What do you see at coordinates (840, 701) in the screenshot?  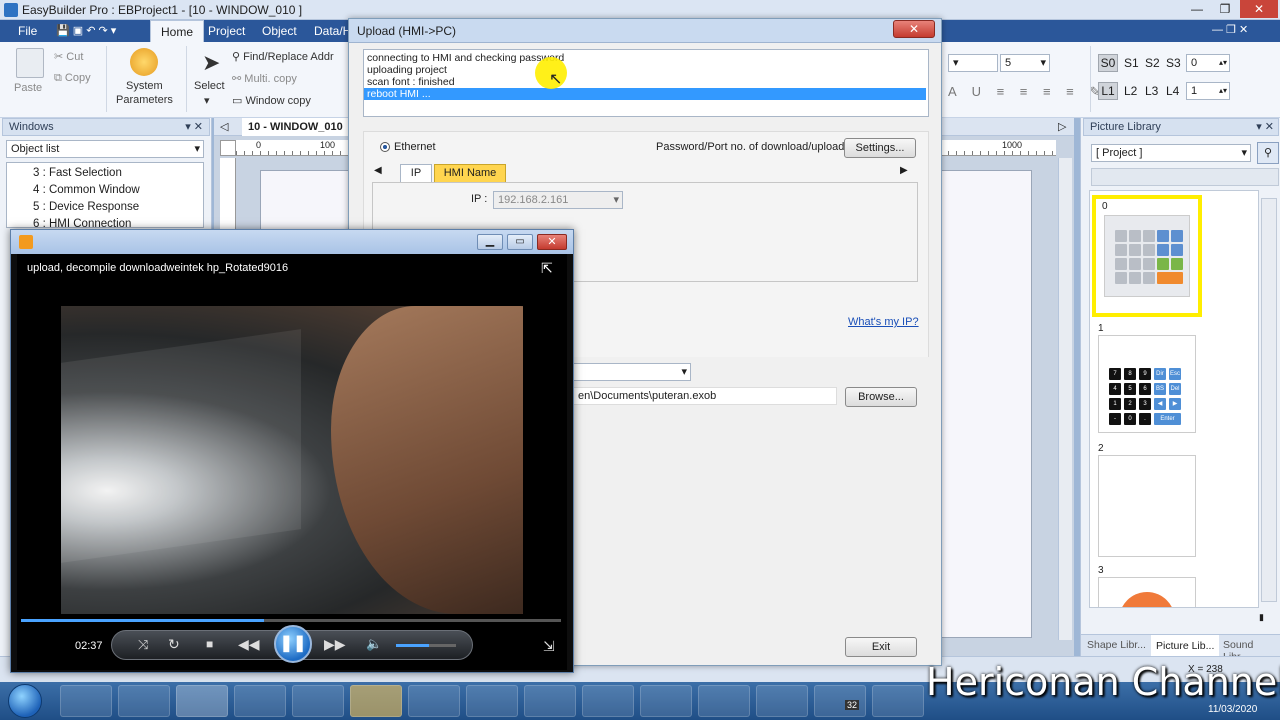 I see `app-taskbar-icon: 32` at bounding box center [840, 701].